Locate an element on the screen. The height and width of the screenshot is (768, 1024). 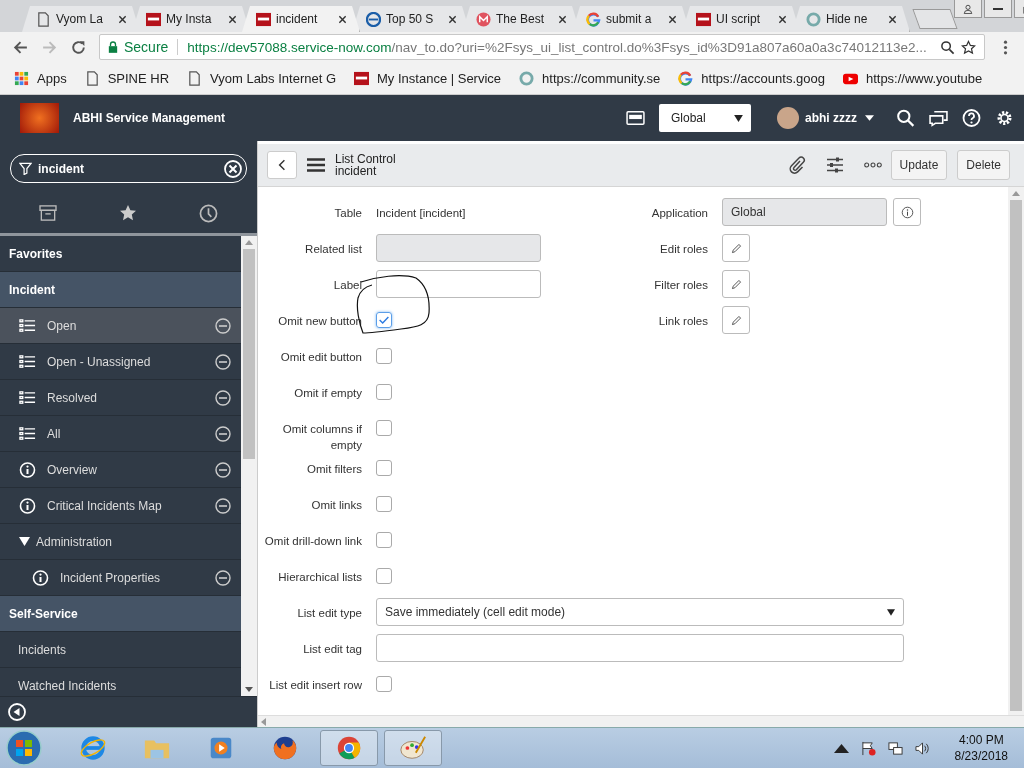
form-action-button: Update is located at coordinates (919, 165).